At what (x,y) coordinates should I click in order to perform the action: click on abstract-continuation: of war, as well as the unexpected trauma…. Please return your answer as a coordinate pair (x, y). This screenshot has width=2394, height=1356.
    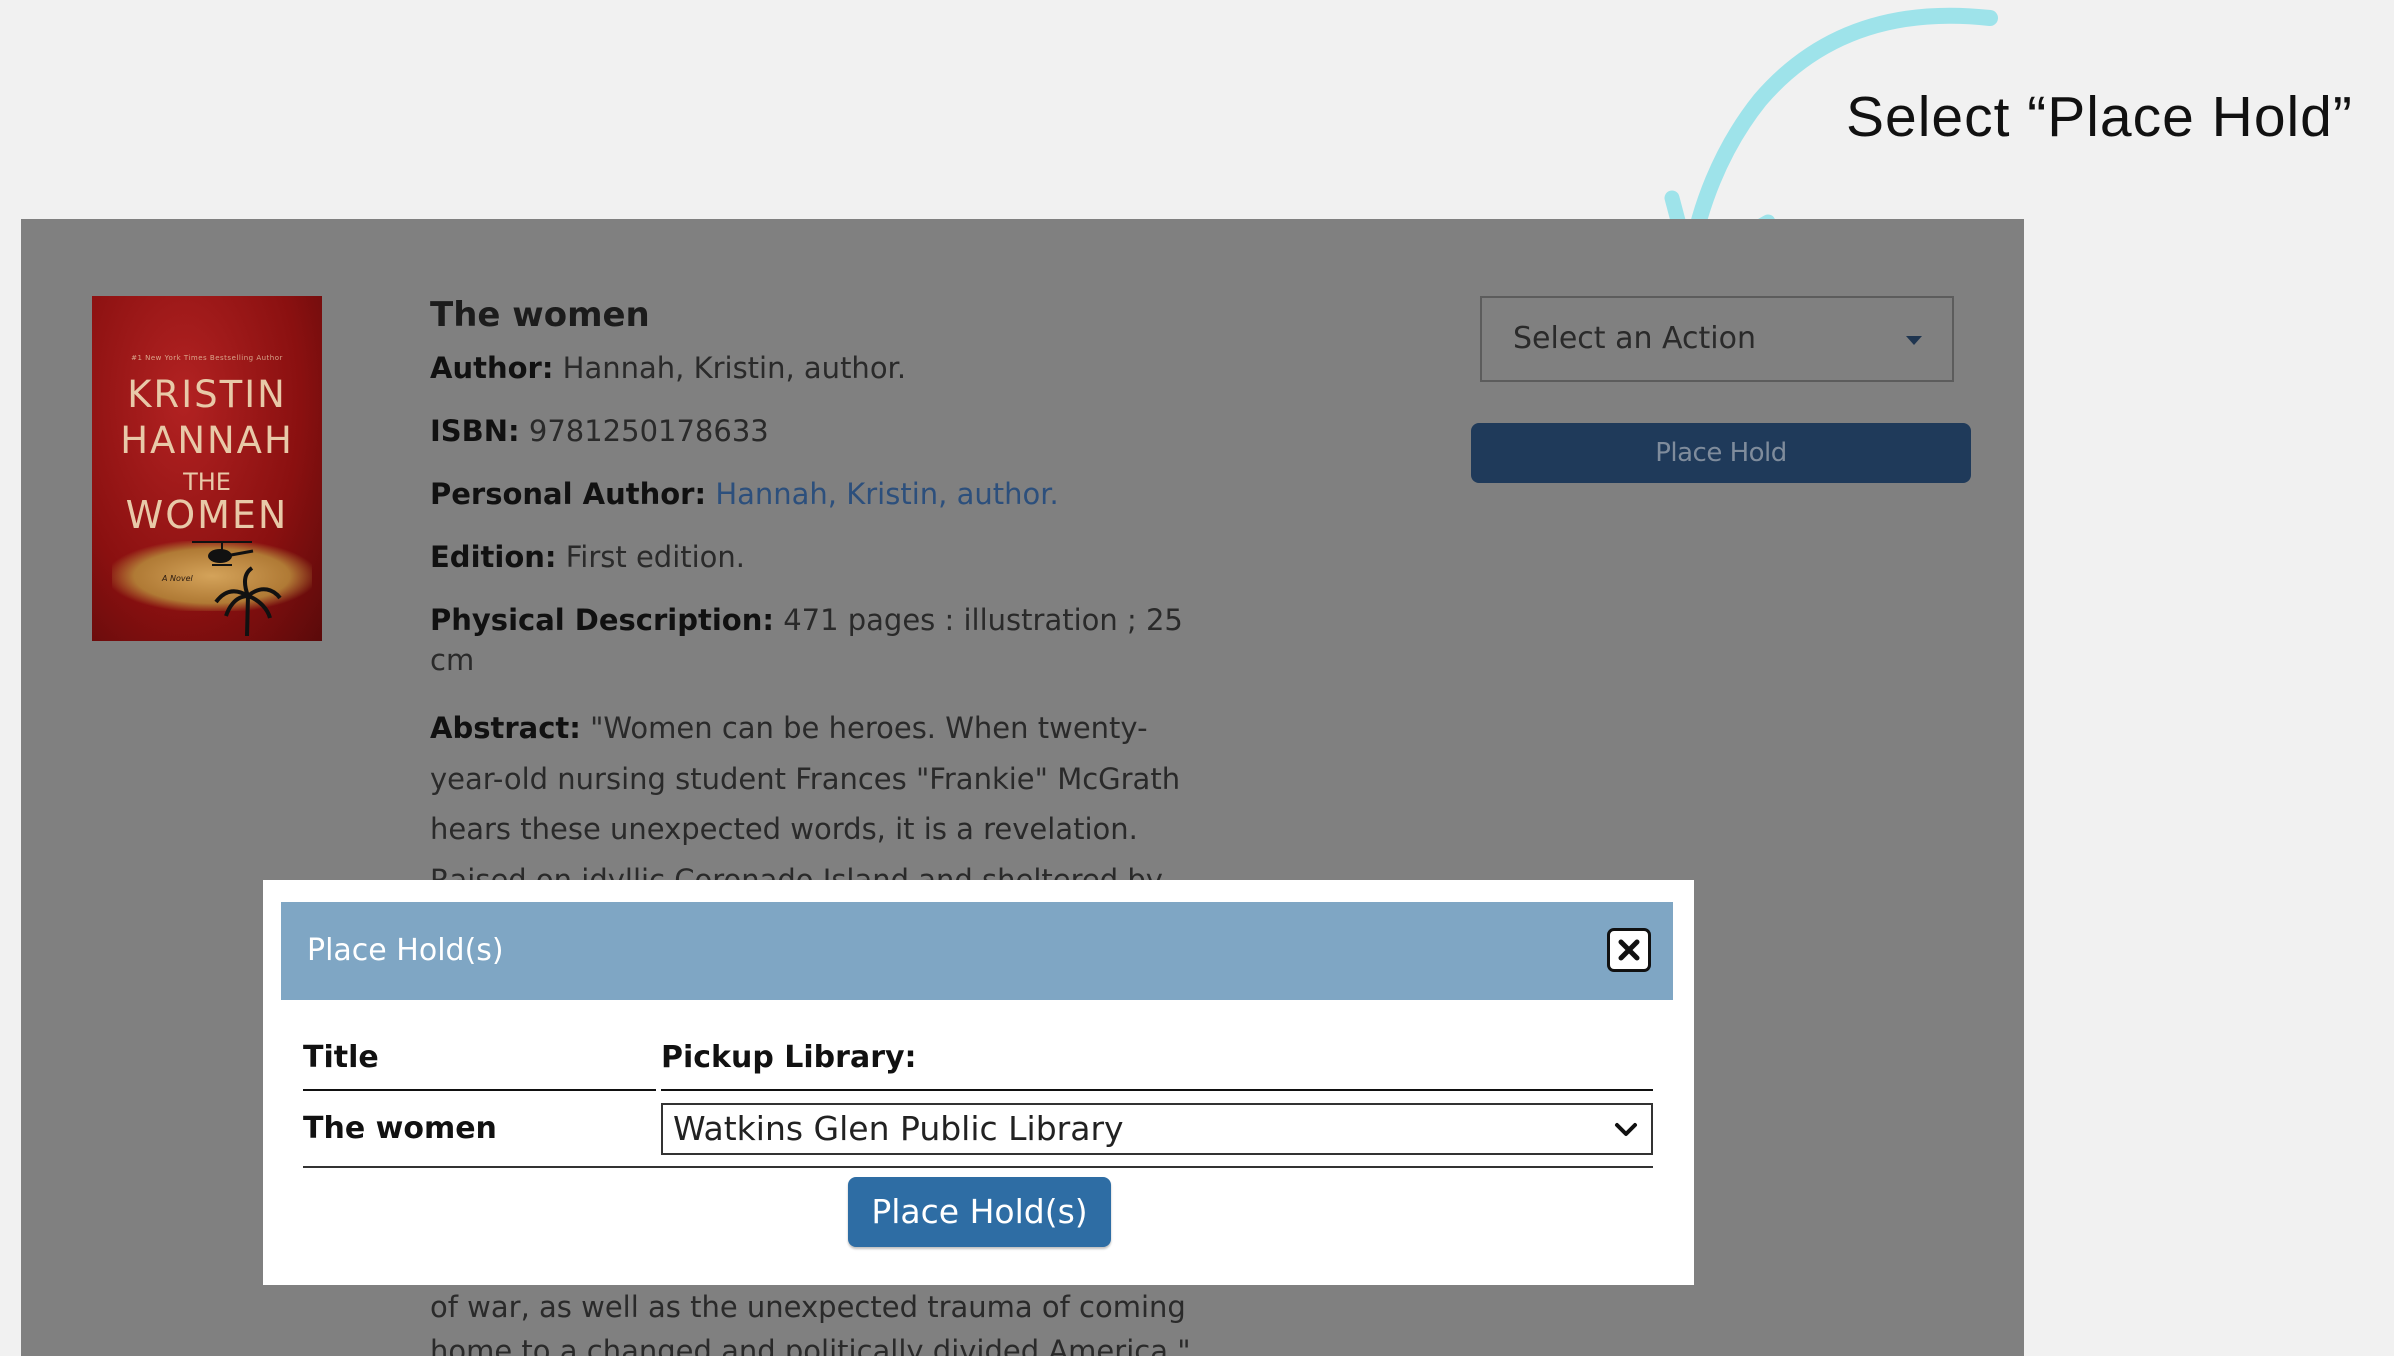
    Looking at the image, I should click on (810, 1323).